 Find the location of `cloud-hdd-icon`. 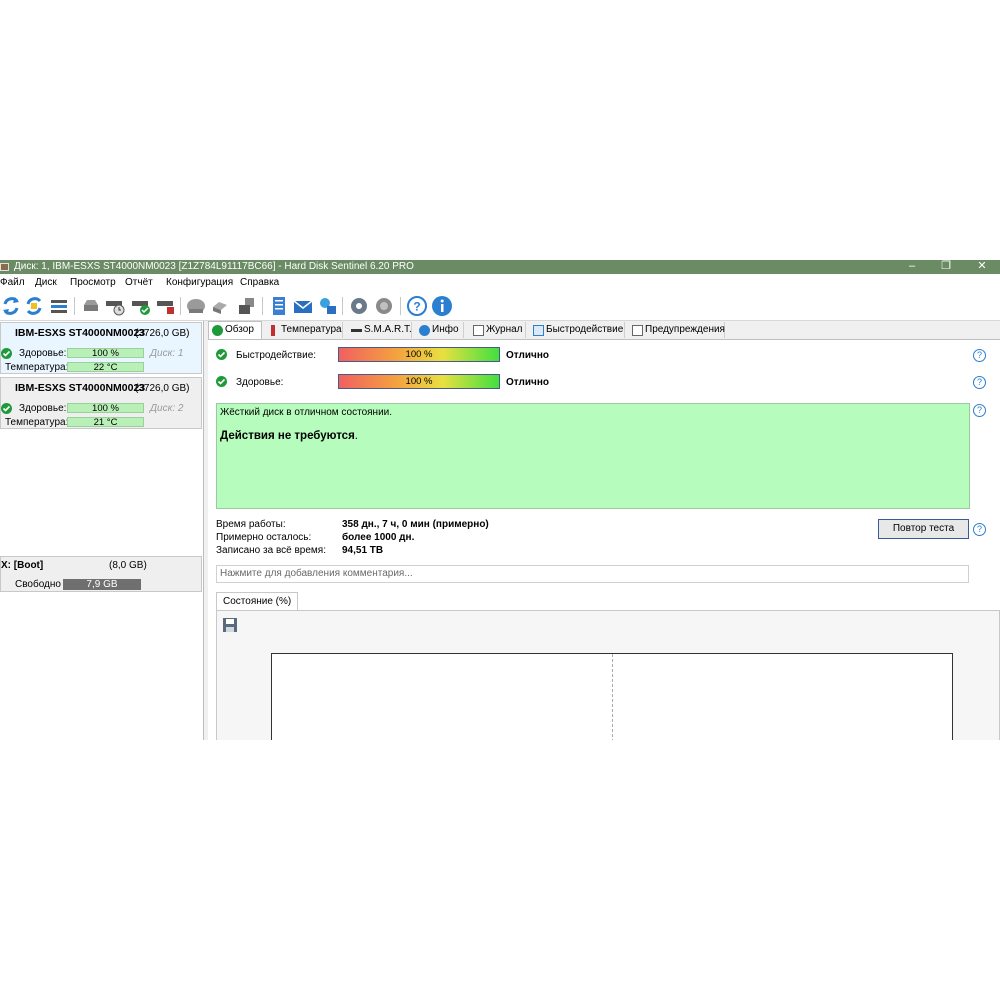

cloud-hdd-icon is located at coordinates (196, 306).